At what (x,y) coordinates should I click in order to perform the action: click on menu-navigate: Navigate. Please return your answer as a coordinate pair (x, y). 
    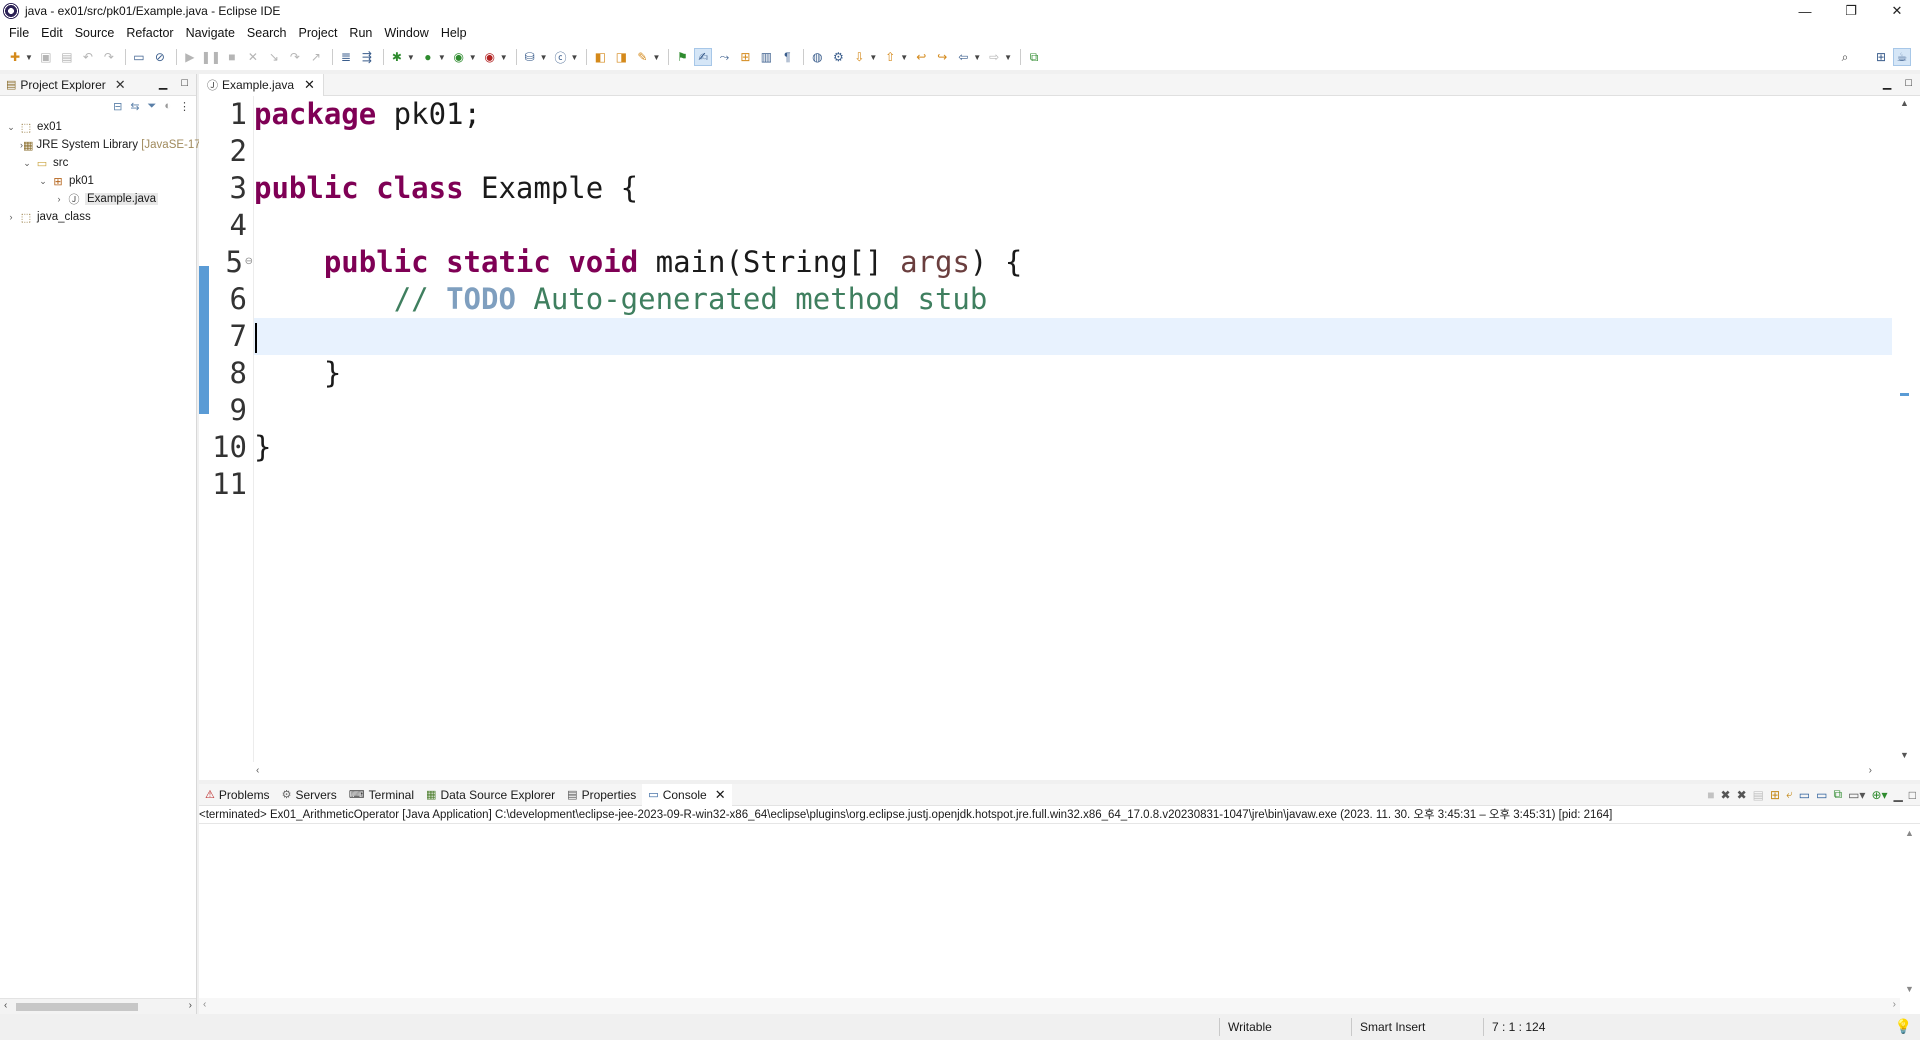
    Looking at the image, I should click on (210, 33).